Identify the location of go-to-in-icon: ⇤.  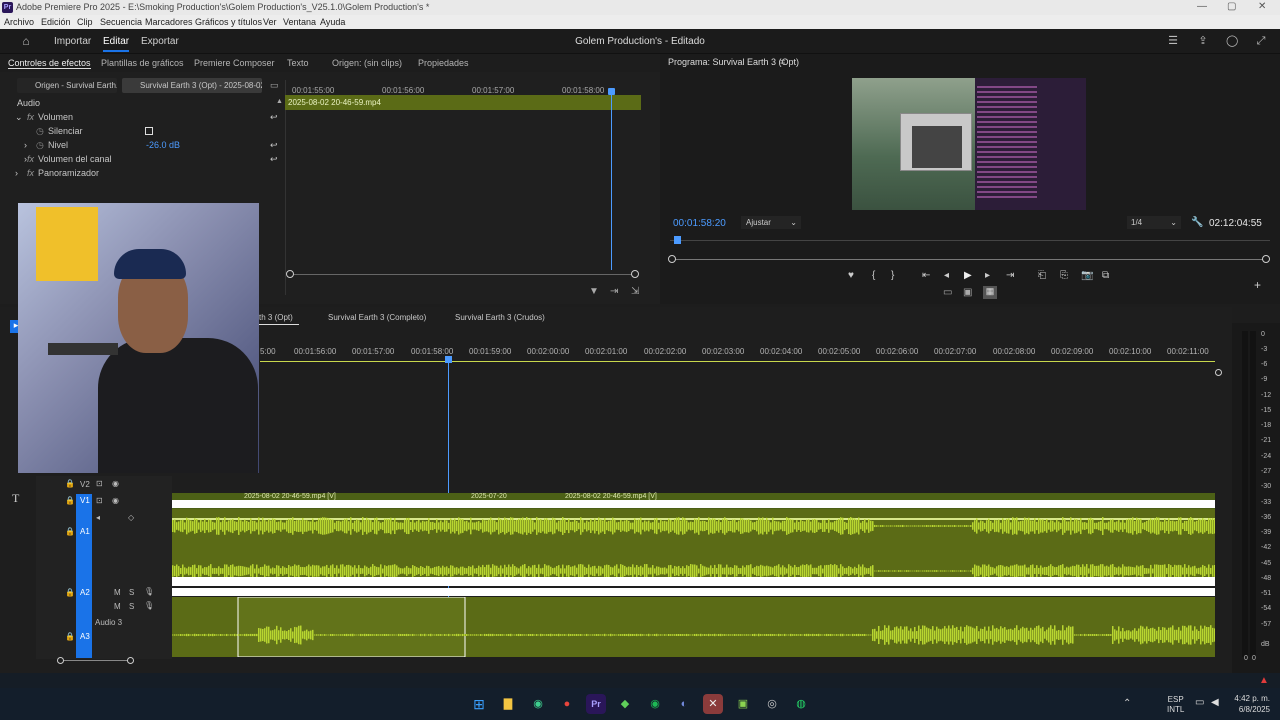
(926, 275).